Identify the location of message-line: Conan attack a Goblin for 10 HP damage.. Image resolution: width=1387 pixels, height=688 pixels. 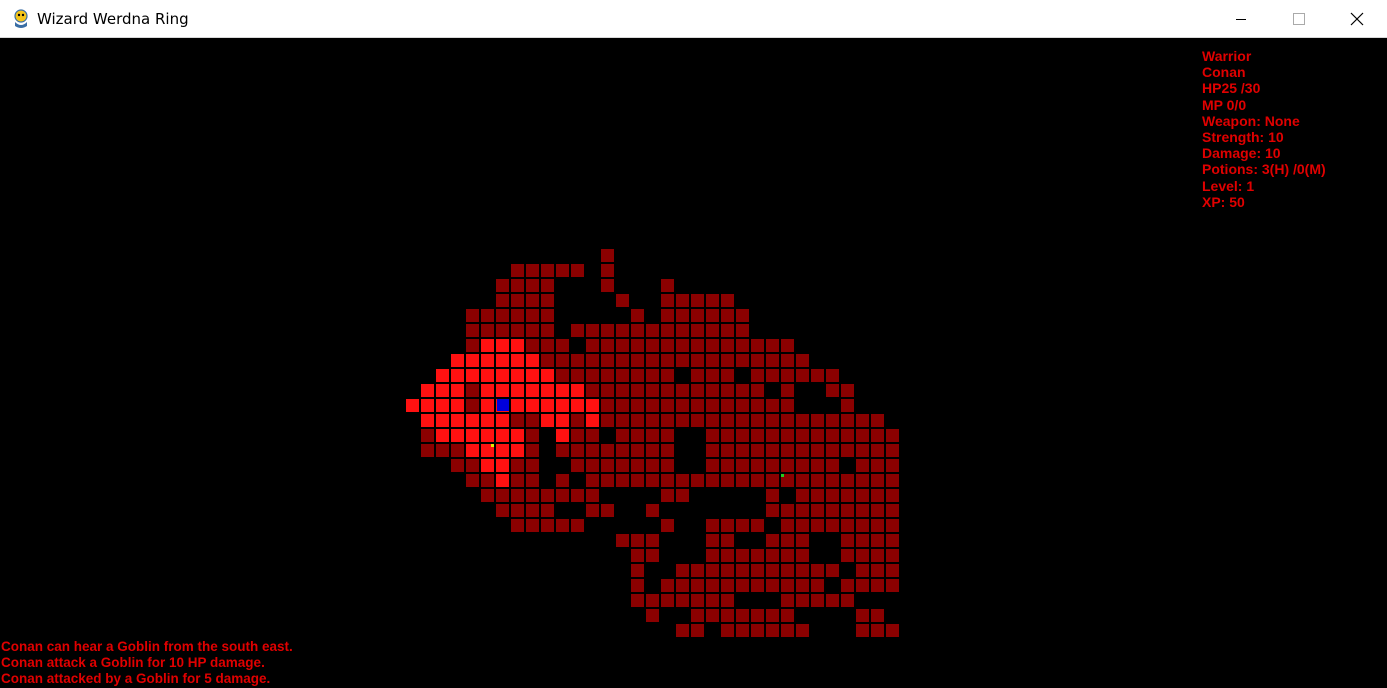
(133, 663).